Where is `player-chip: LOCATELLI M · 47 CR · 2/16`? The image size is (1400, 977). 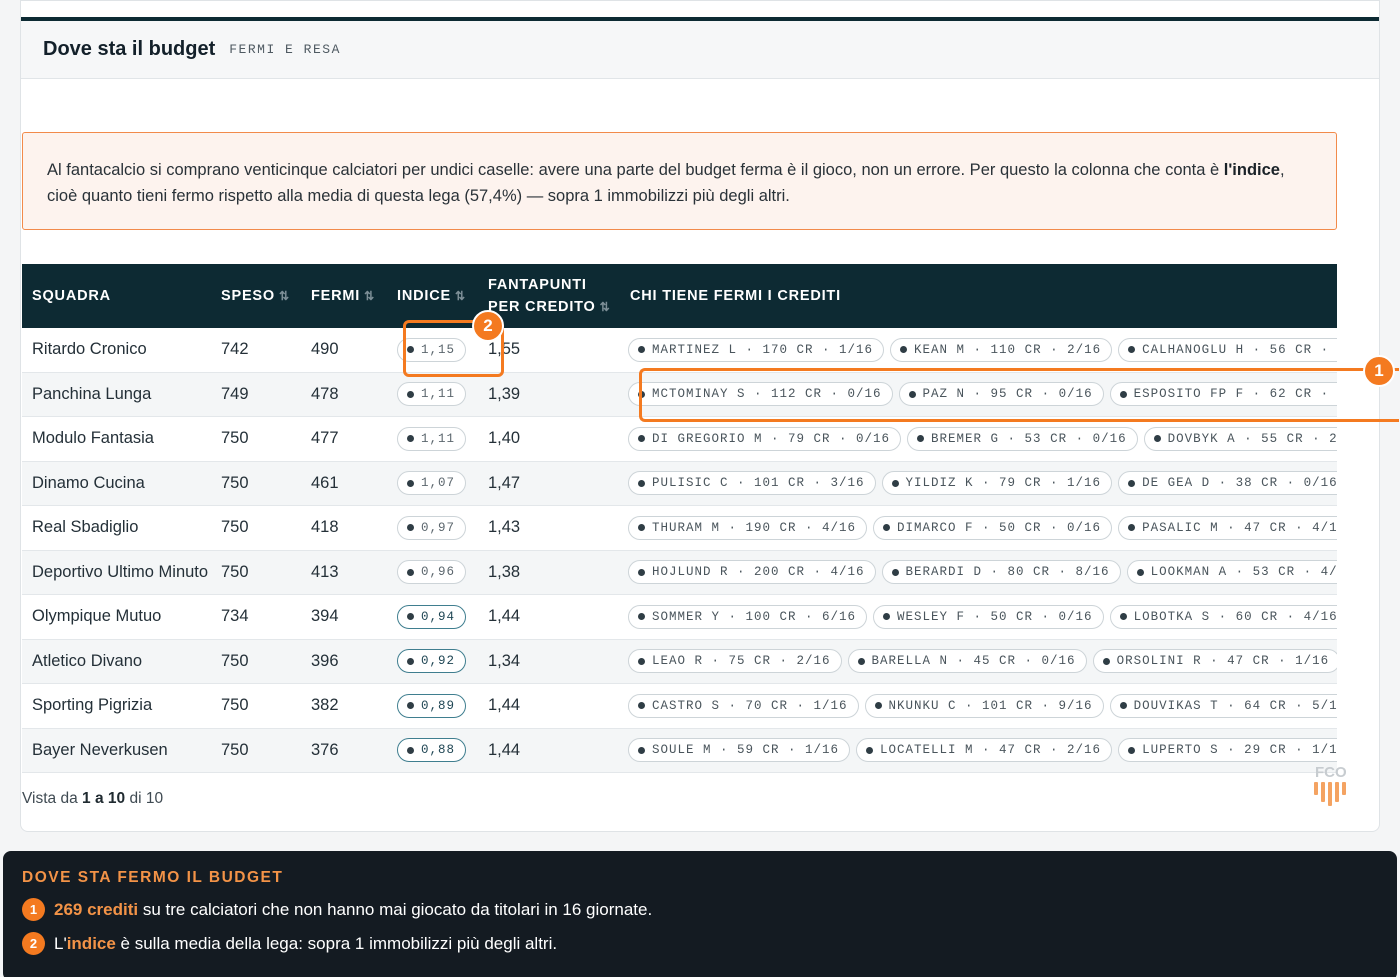
player-chip: LOCATELLI M · 47 CR · 2/16 is located at coordinates (984, 750).